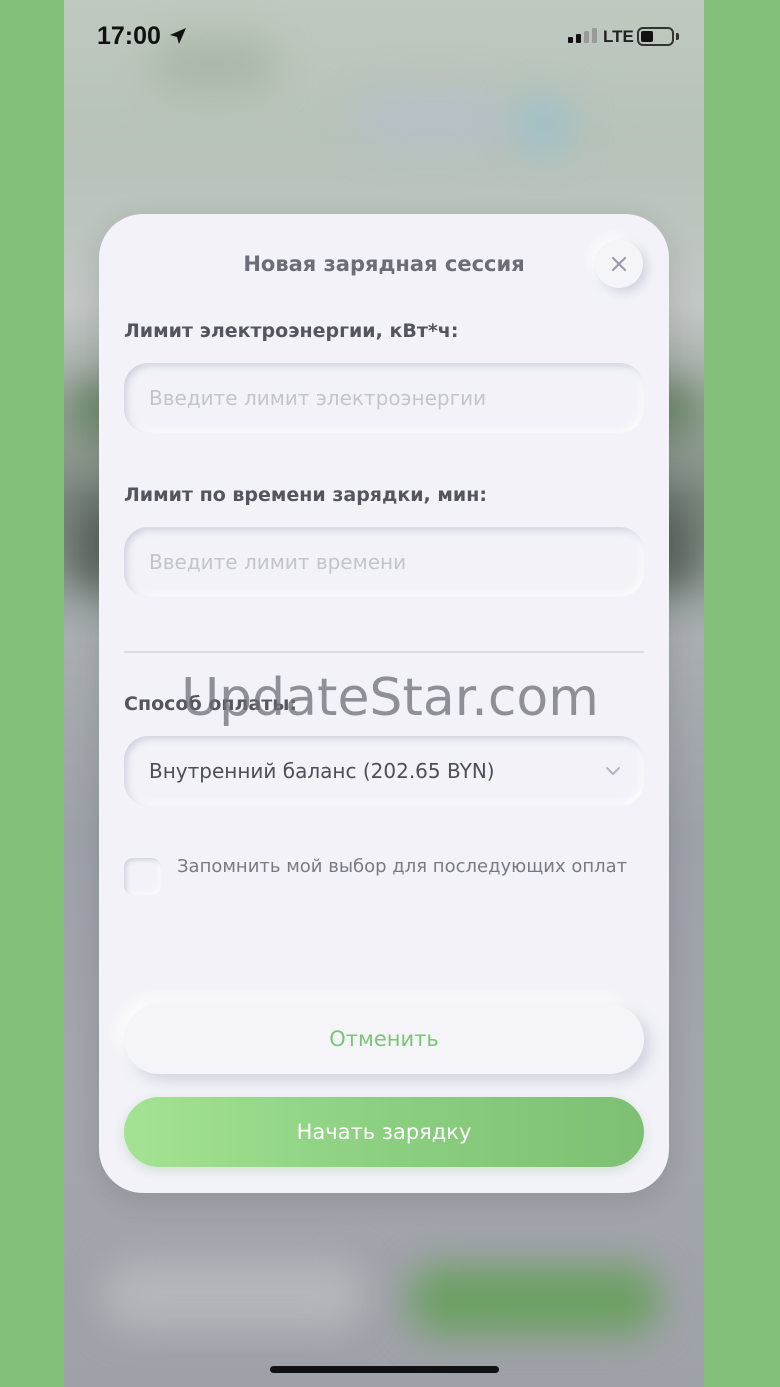 This screenshot has width=780, height=1387. Describe the element at coordinates (142, 876) in the screenshot. I see `remember-choice-checkbox` at that location.